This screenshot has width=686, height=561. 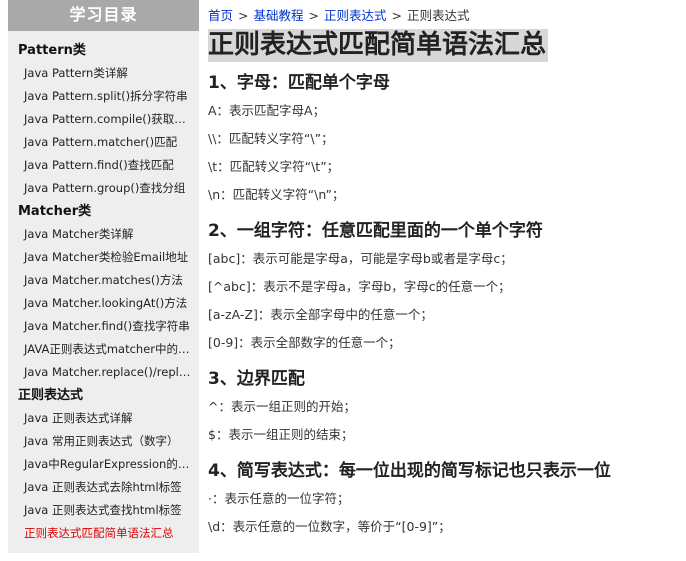 What do you see at coordinates (282, 406) in the screenshot?
I see `content-line: ^：表示一组正则的开始；` at bounding box center [282, 406].